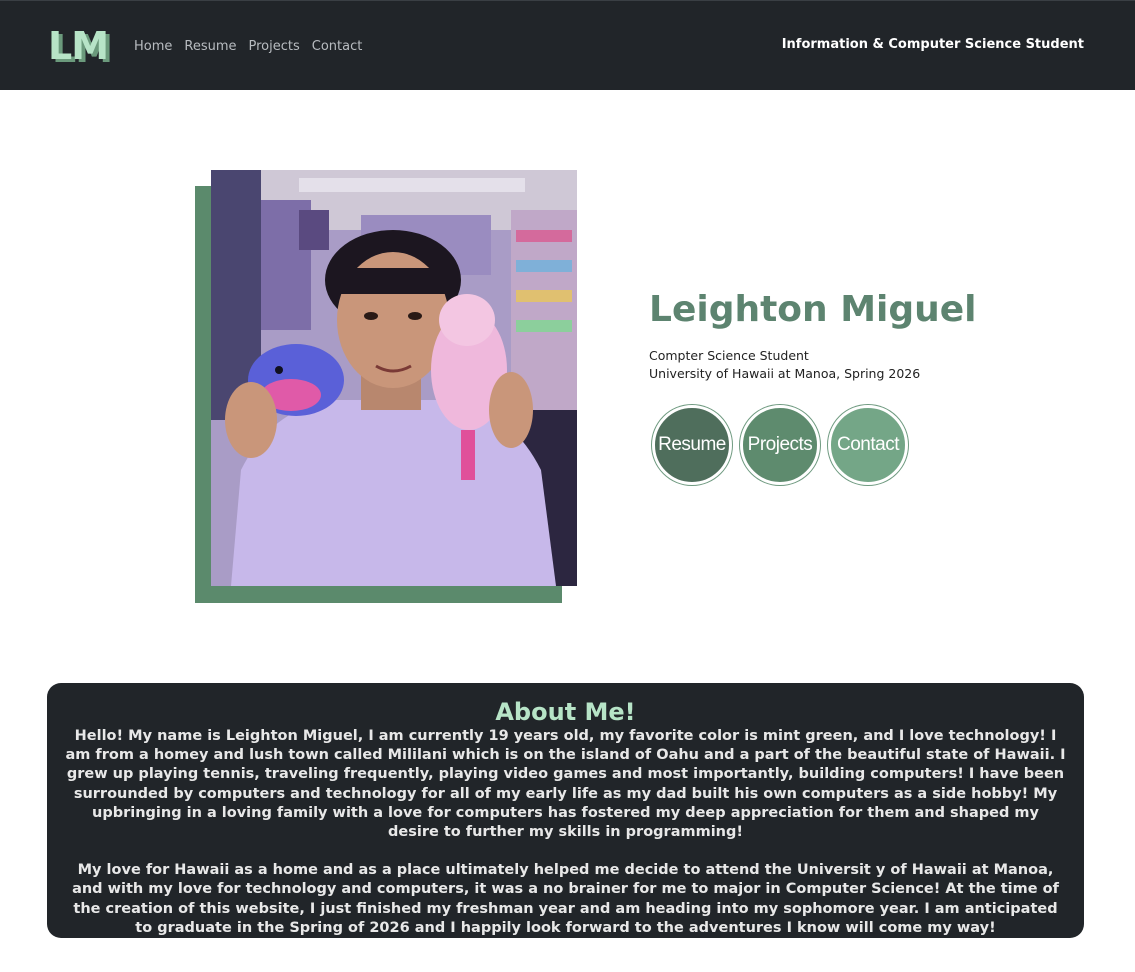 The height and width of the screenshot is (972, 1135). Describe the element at coordinates (153, 47) in the screenshot. I see `nav-link-home: Home` at that location.